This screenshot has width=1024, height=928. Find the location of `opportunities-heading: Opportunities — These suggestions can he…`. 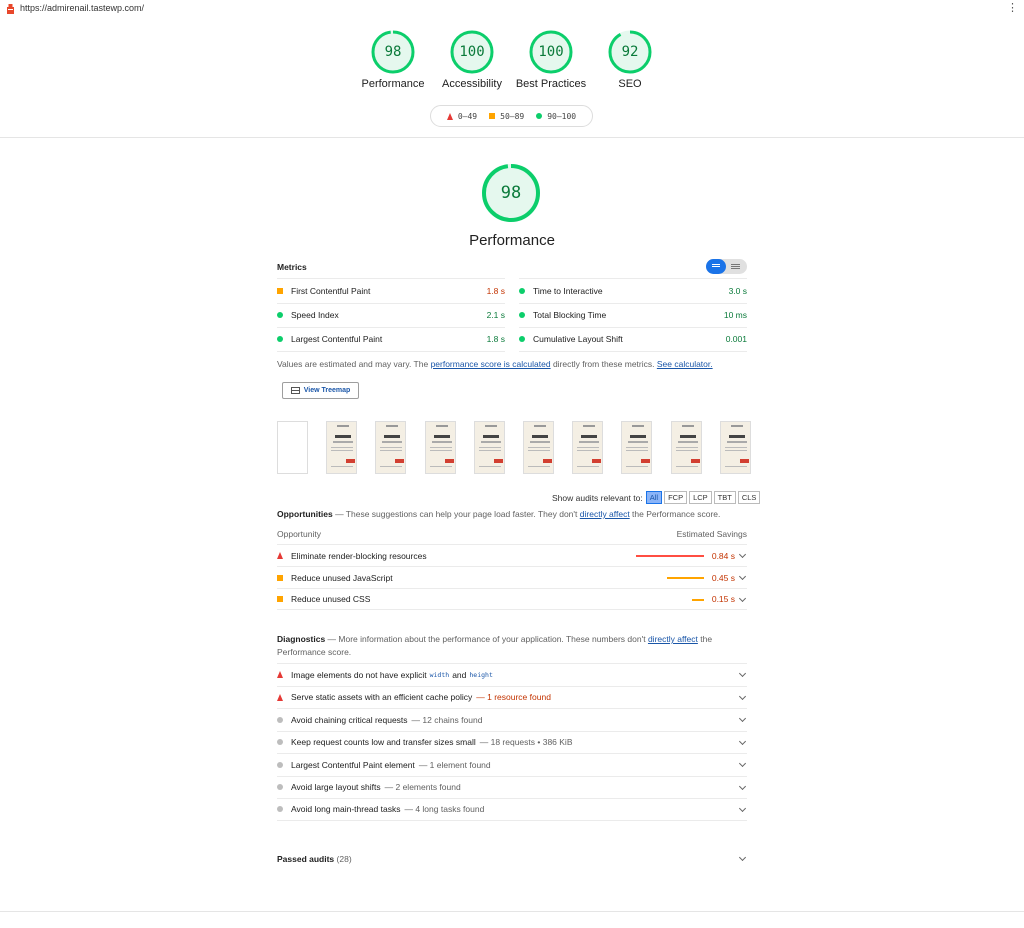

opportunities-heading: Opportunities — These suggestions can he… is located at coordinates (499, 514).